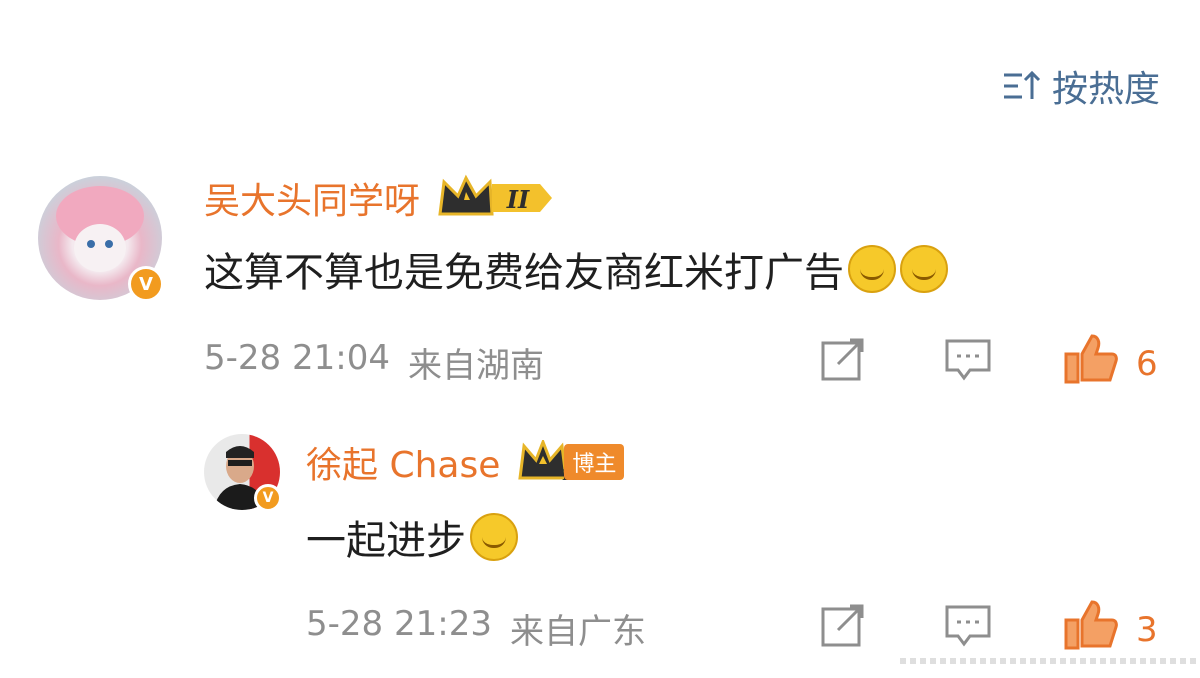 Image resolution: width=1200 pixels, height=678 pixels. What do you see at coordinates (312, 198) in the screenshot?
I see `username: 吴大头同学呀` at bounding box center [312, 198].